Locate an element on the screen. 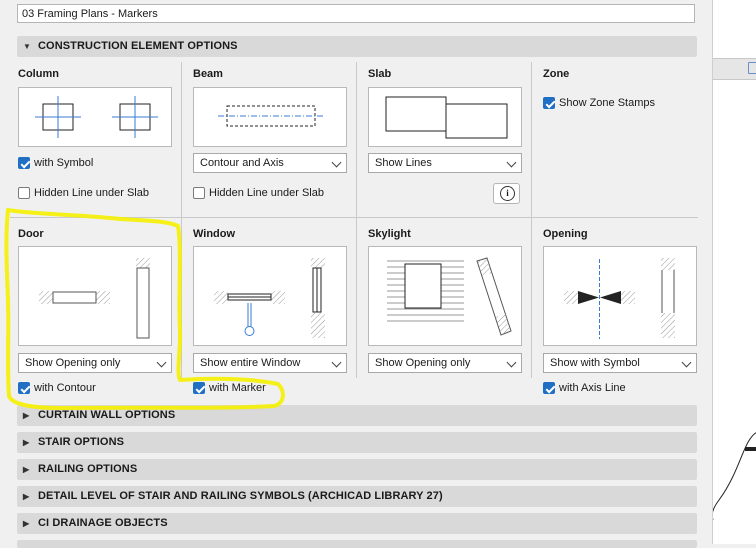 Image resolution: width=756 pixels, height=548 pixels. section-label: RAILING OPTIONS is located at coordinates (88, 469).